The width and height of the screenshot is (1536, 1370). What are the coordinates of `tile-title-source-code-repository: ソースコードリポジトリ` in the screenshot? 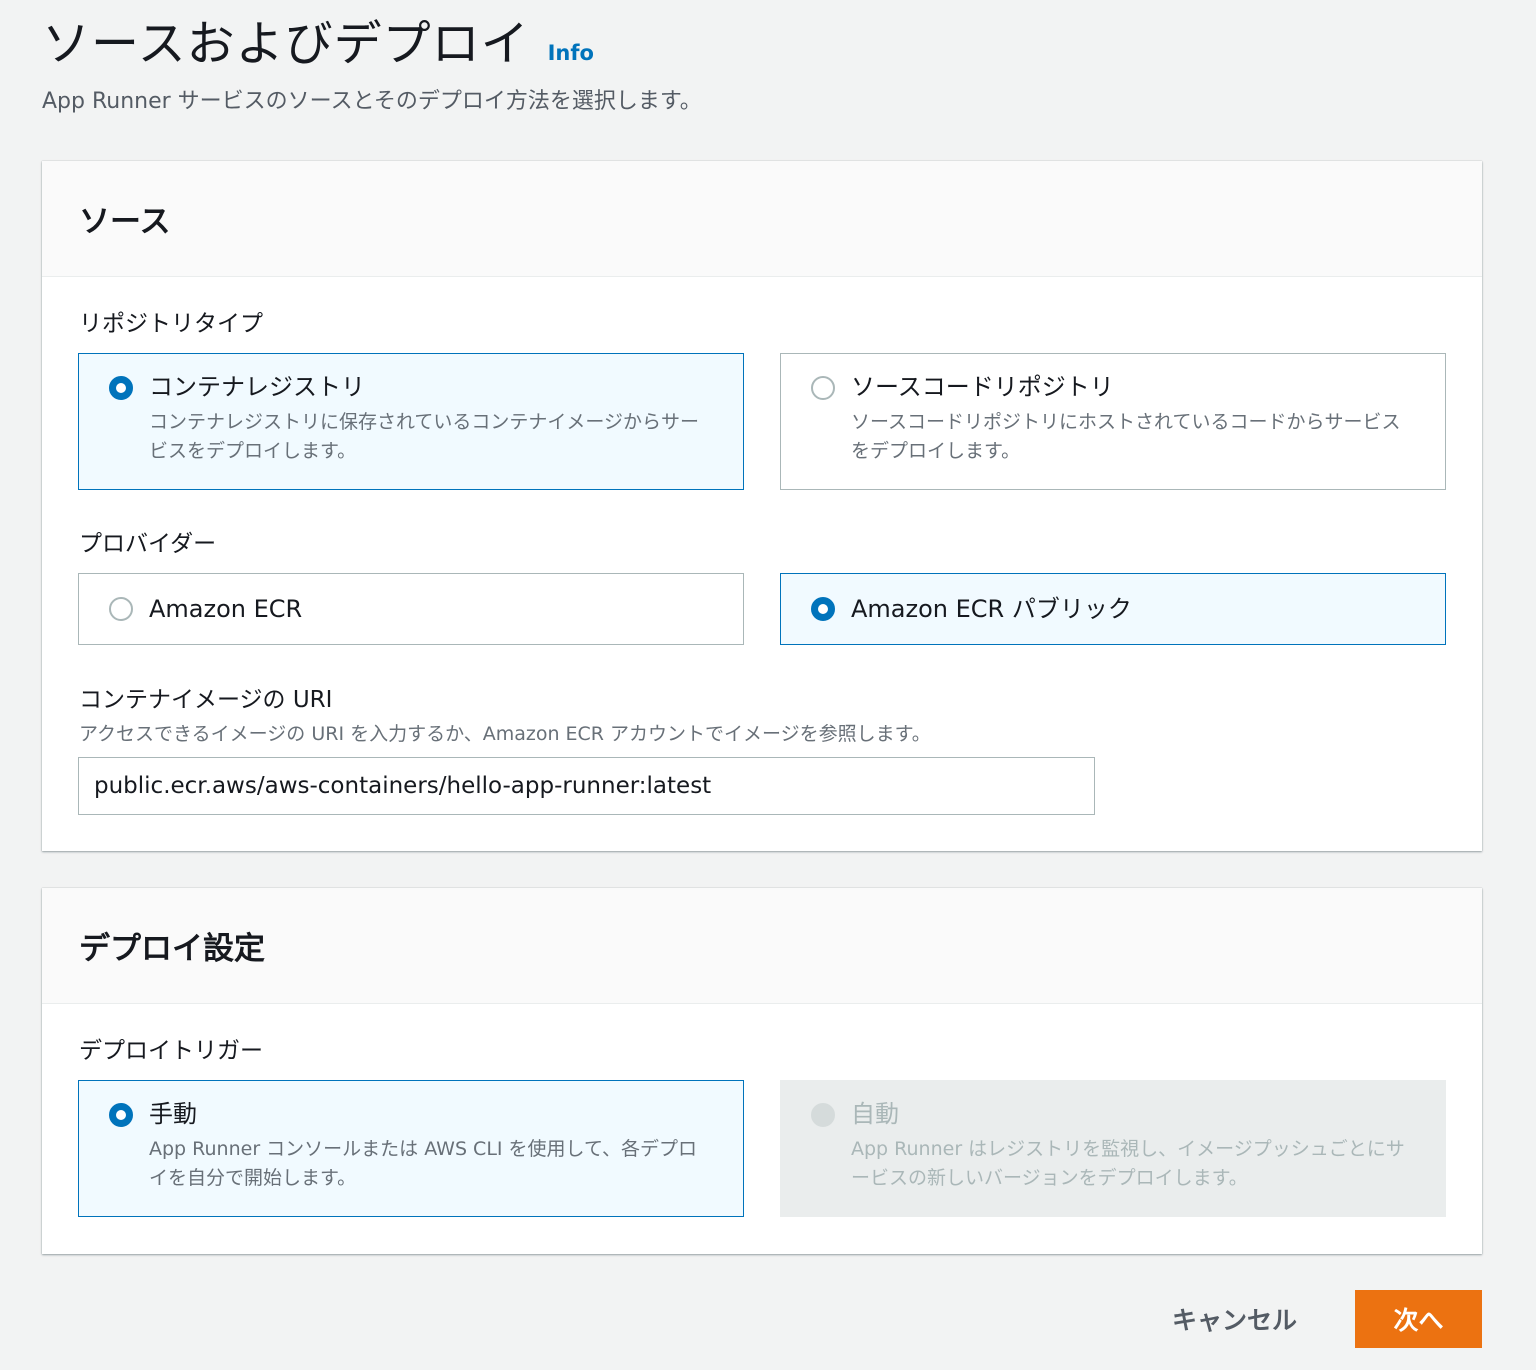 It's located at (982, 387).